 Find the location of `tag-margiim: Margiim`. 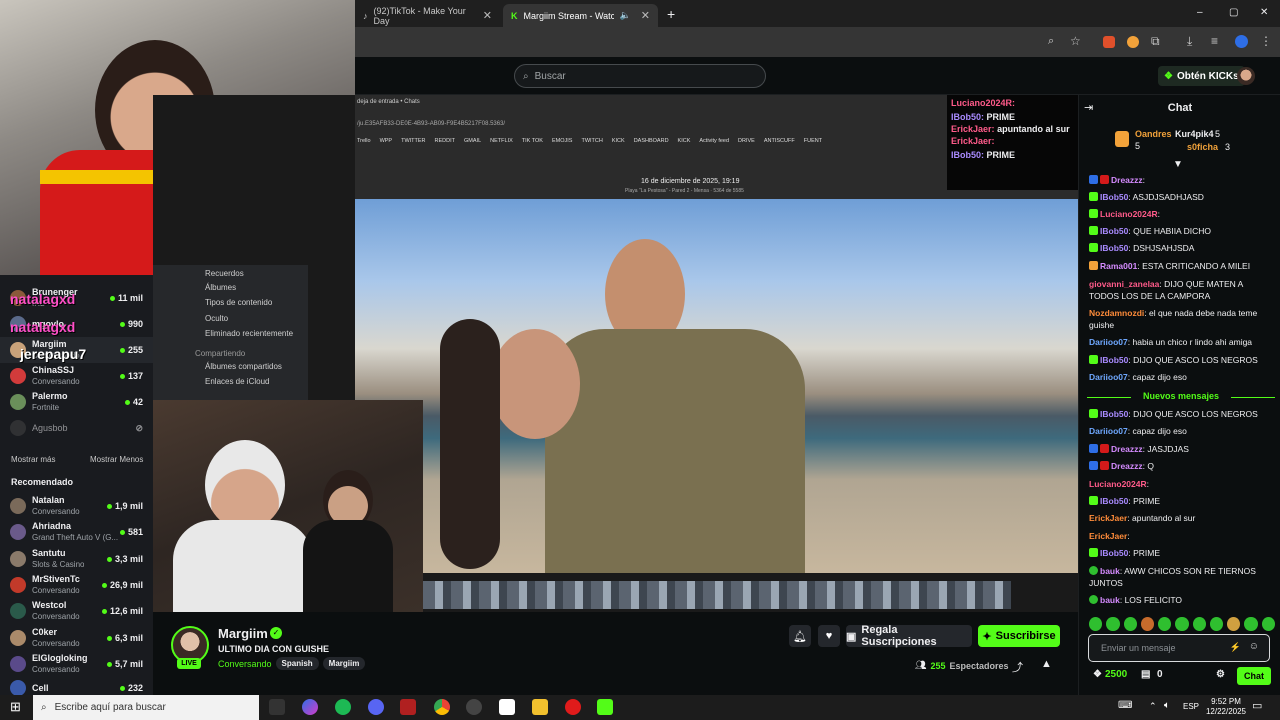

tag-margiim: Margiim is located at coordinates (344, 663).